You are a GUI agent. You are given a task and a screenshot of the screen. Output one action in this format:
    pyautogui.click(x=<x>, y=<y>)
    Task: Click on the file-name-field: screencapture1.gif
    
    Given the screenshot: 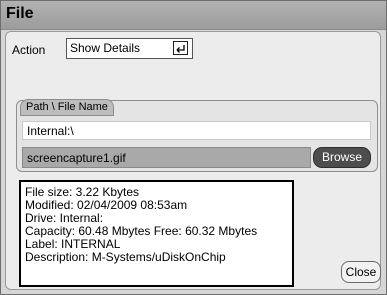 What is the action you would take?
    pyautogui.click(x=166, y=157)
    